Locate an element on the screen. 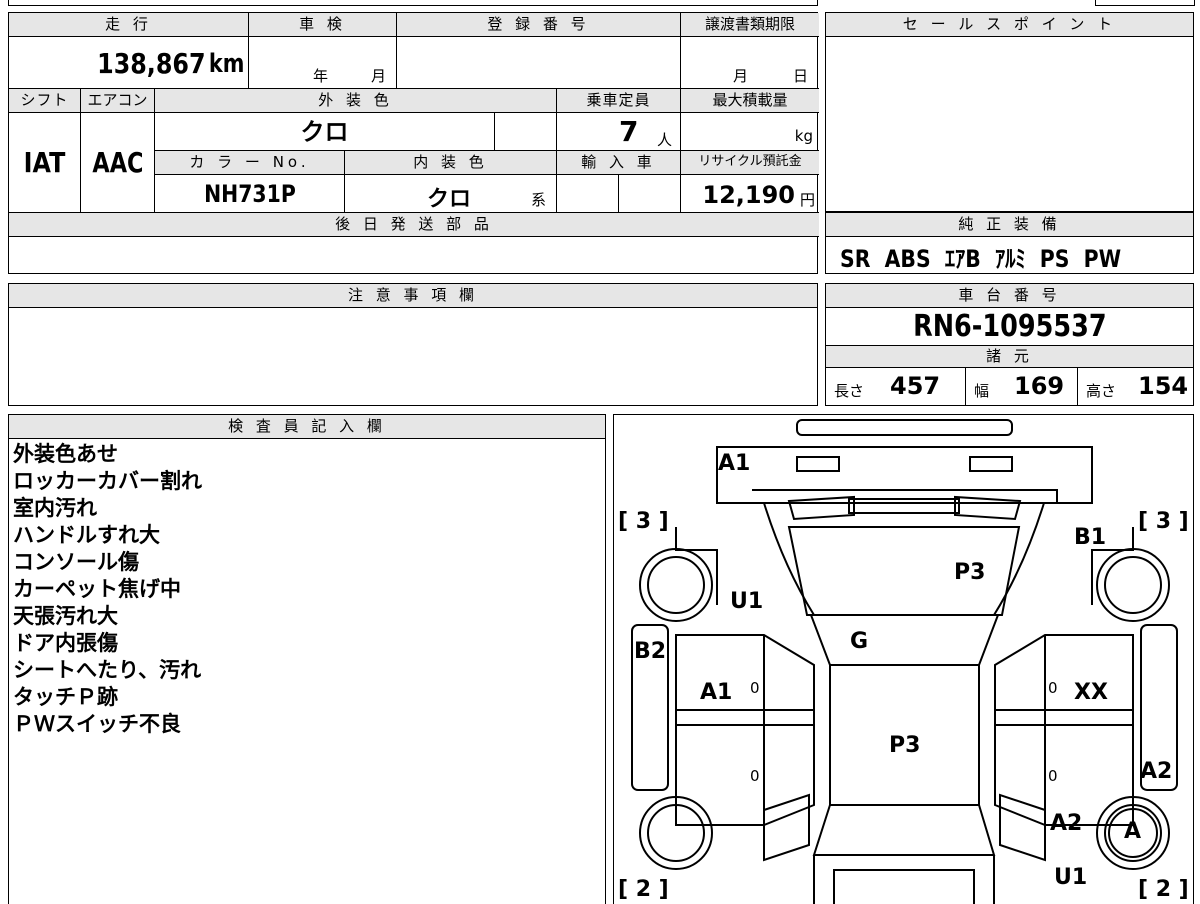 Image resolution: width=1200 pixels, height=904 pixels. capacity-cell: 7 人 is located at coordinates (619, 132).